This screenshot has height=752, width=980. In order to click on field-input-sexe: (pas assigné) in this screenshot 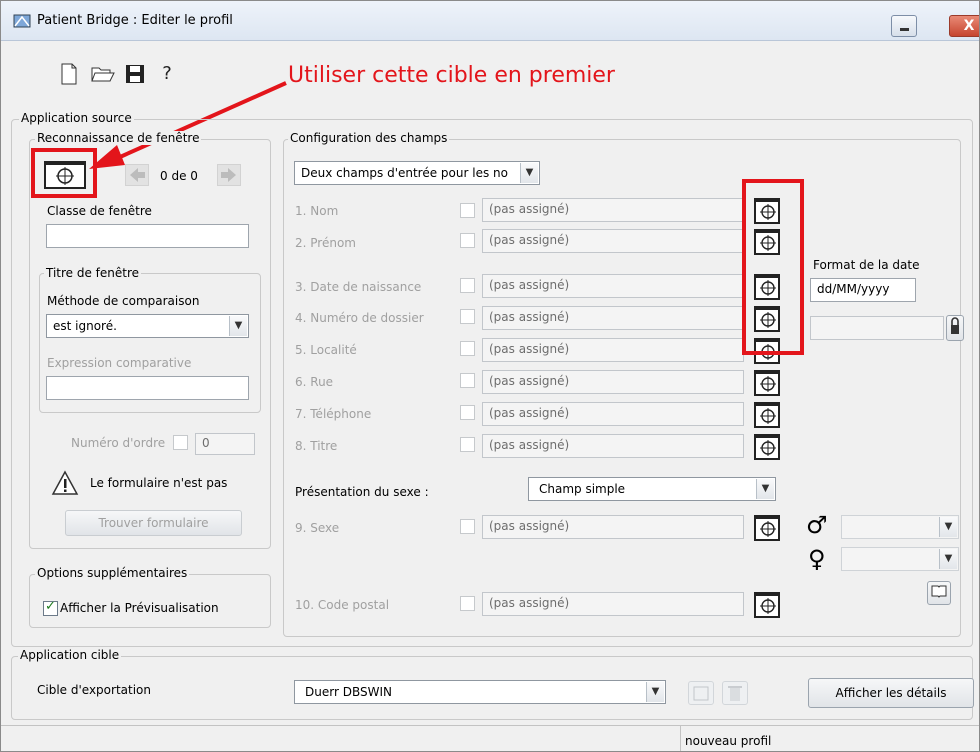, I will do `click(613, 527)`.